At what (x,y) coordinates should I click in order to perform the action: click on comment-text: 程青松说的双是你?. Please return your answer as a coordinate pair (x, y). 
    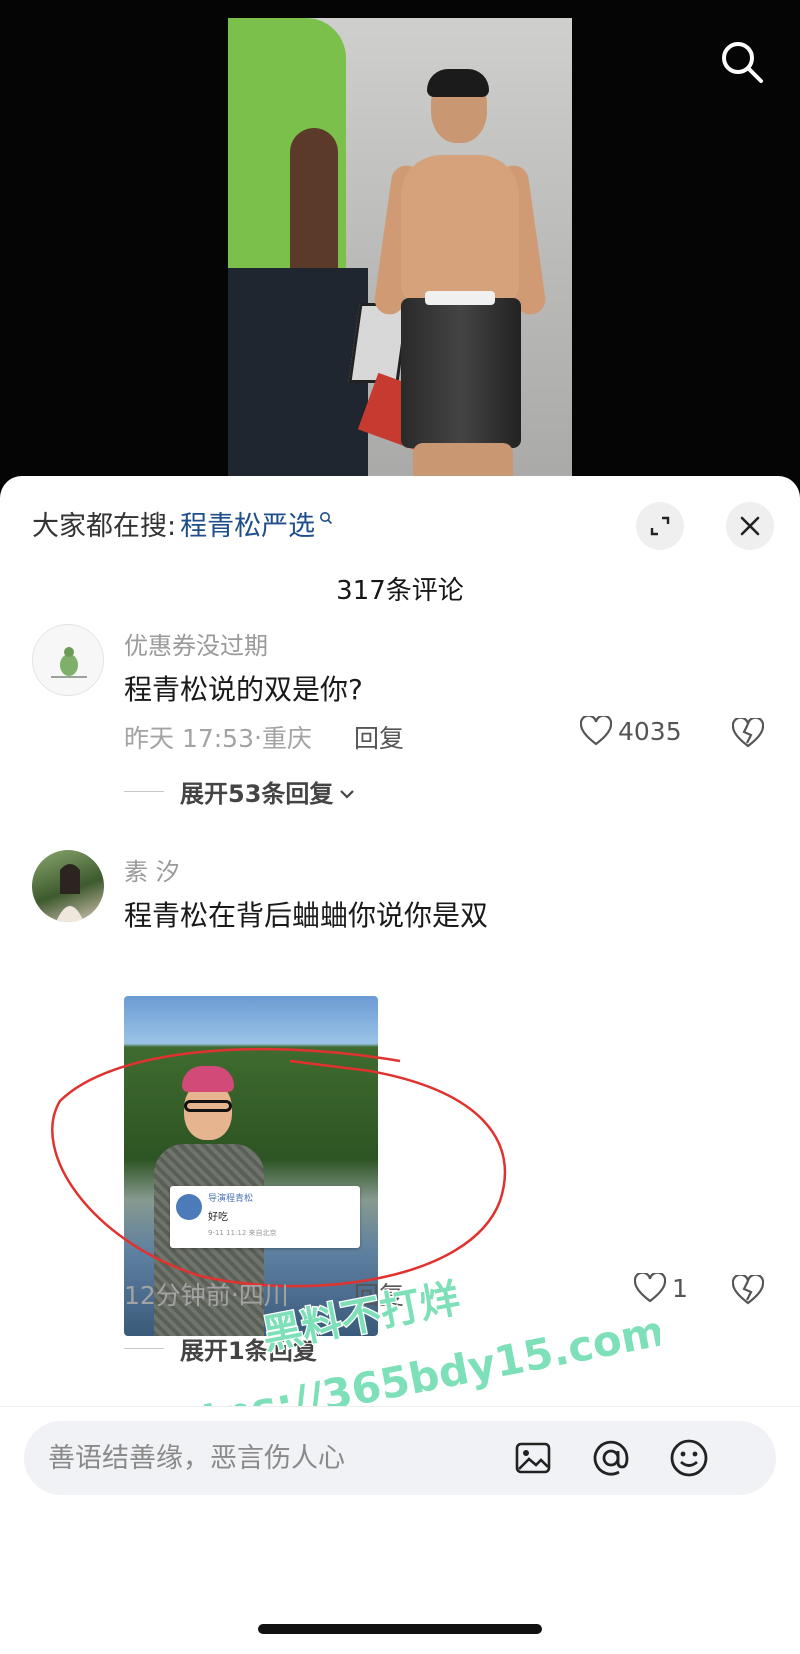
    Looking at the image, I should click on (243, 689).